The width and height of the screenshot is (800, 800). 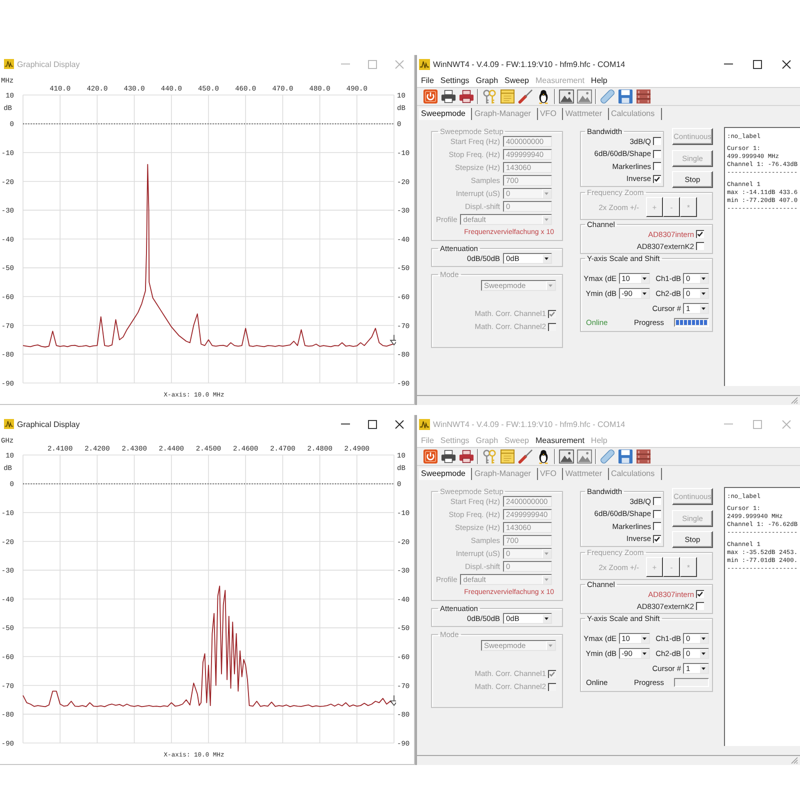 What do you see at coordinates (691, 682) in the screenshot?
I see `progress-track` at bounding box center [691, 682].